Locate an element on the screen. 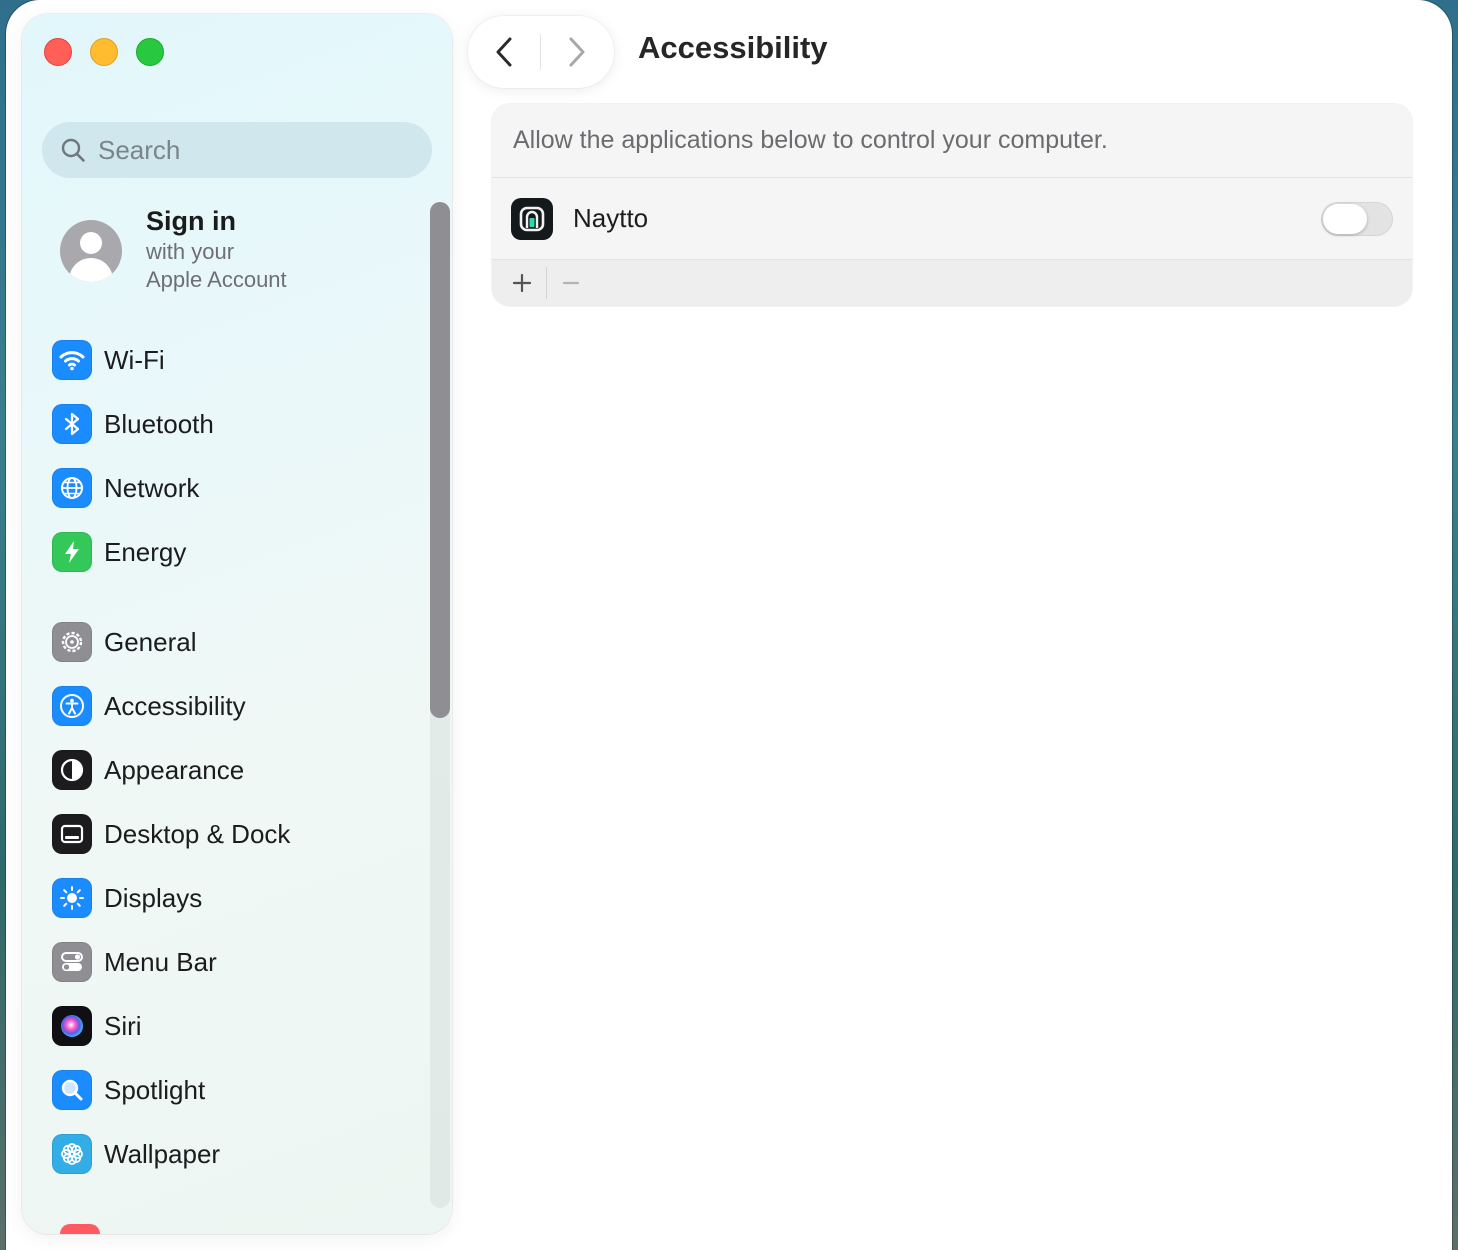  sidebar-item-label: Energy is located at coordinates (145, 551).